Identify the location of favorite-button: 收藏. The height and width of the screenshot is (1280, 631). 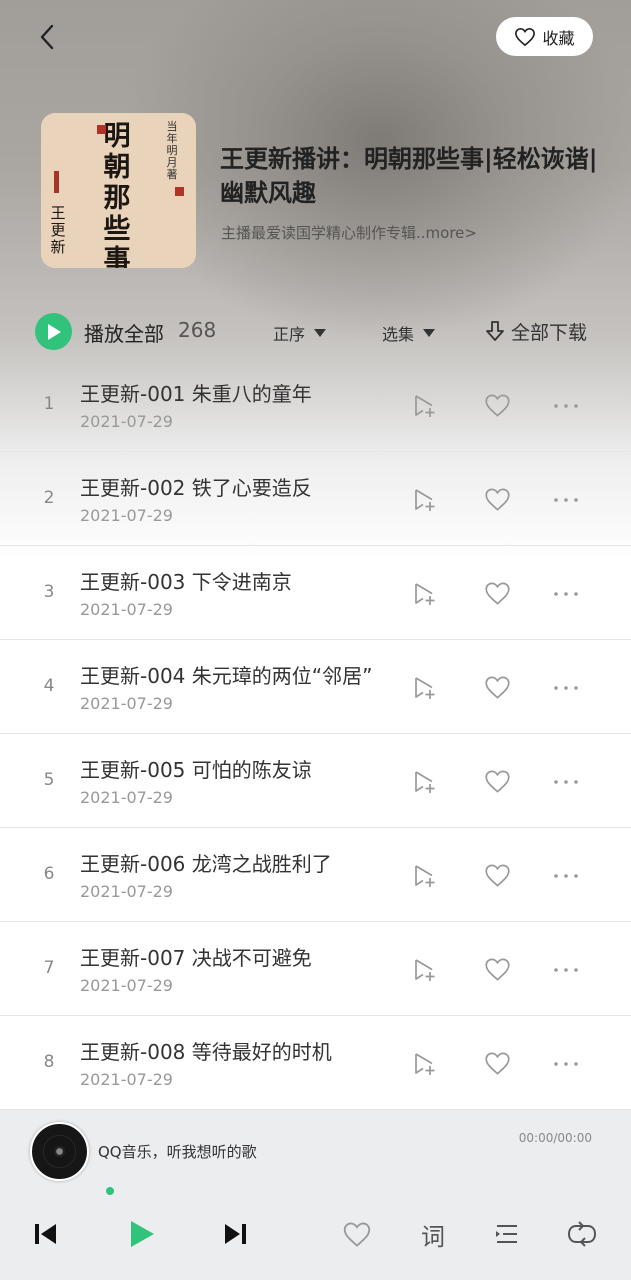
(544, 36).